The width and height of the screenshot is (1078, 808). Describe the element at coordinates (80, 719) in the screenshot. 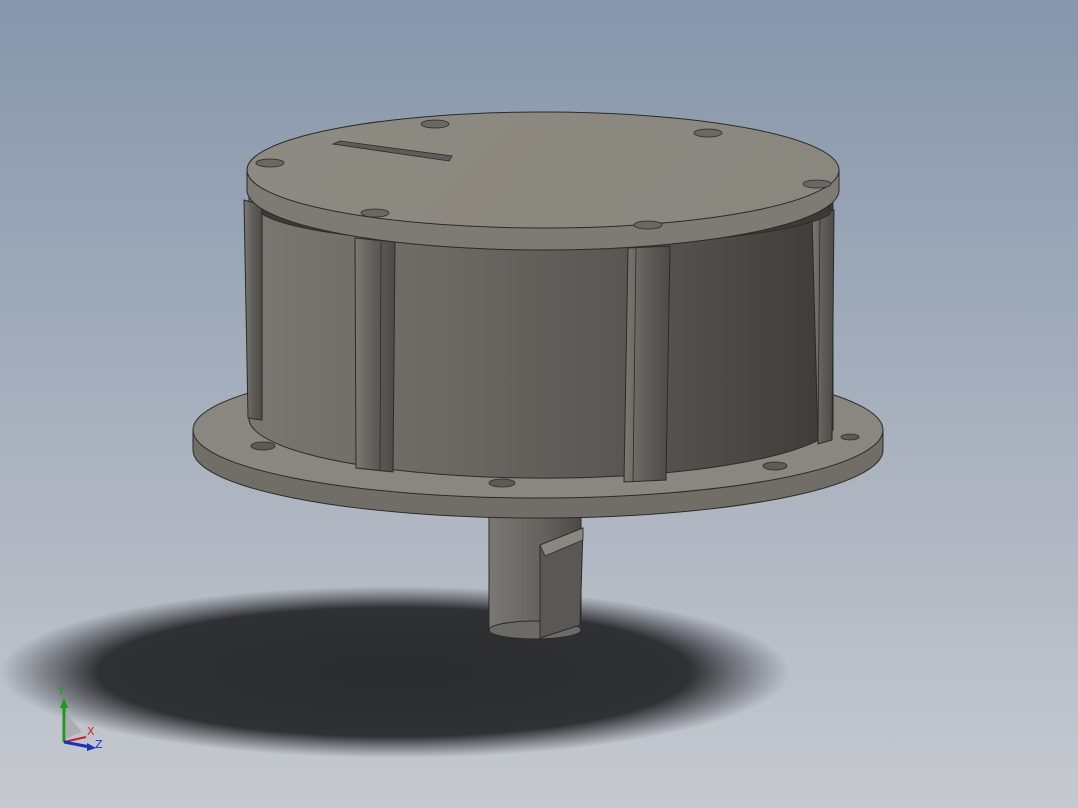

I see `view-orientation-triad: Y X Z` at that location.